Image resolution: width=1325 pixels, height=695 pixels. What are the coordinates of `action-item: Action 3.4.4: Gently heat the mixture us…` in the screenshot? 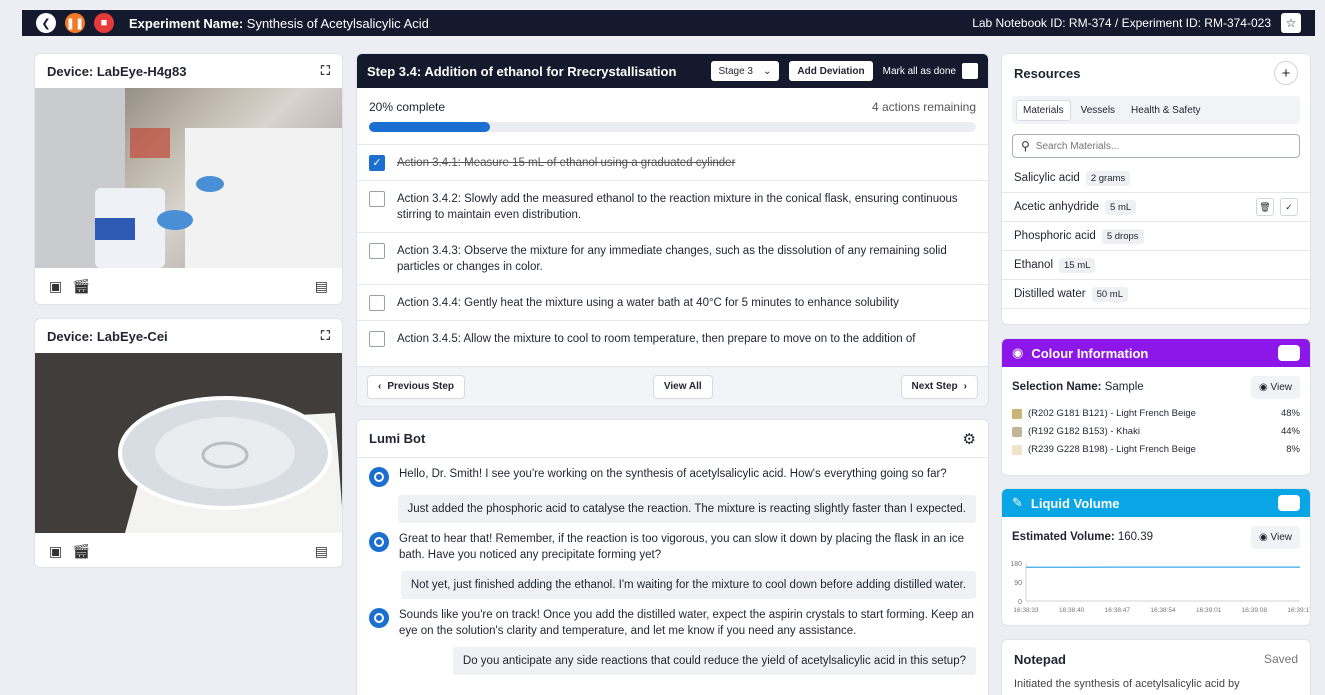 It's located at (672, 302).